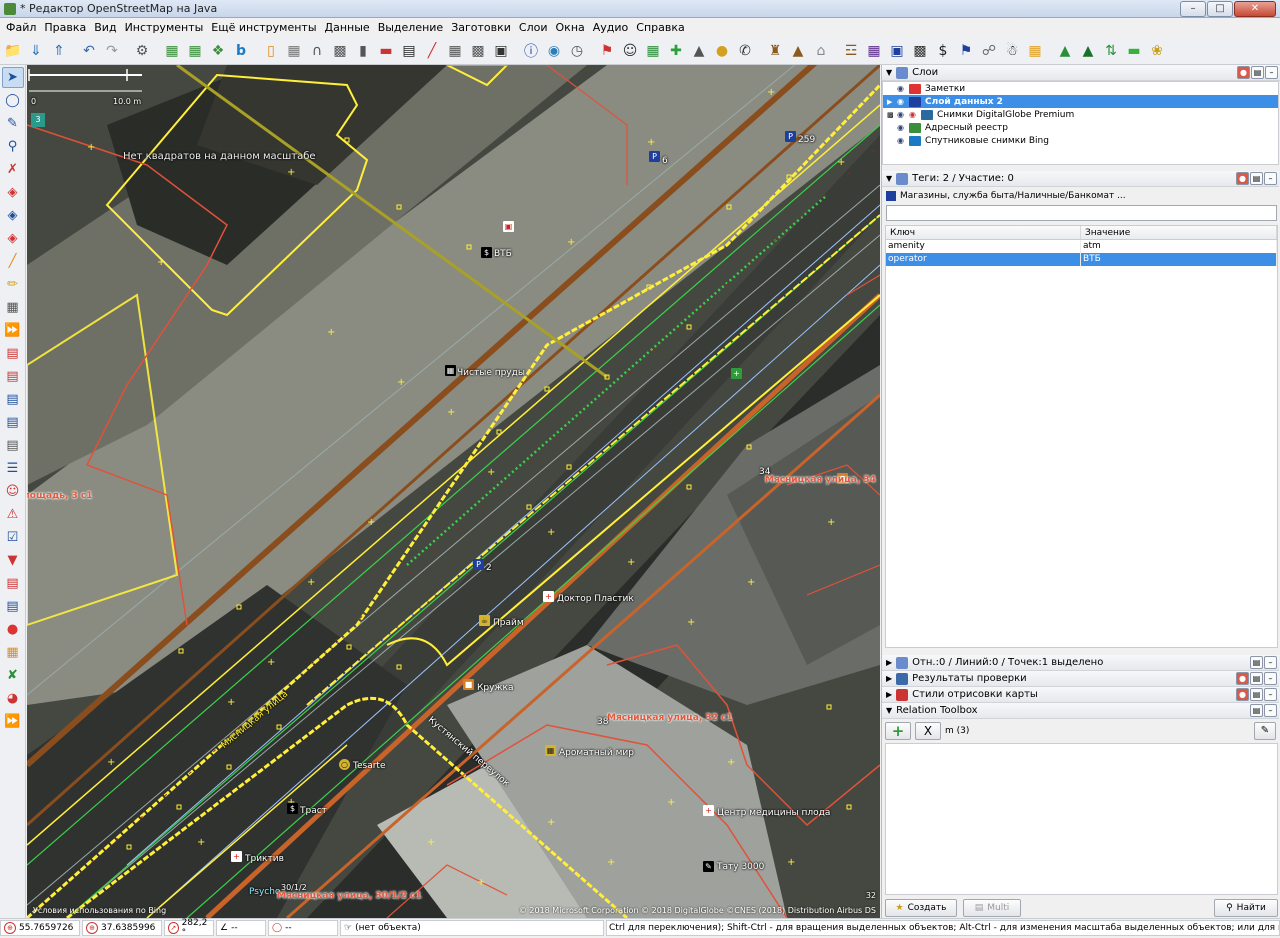 This screenshot has width=1280, height=938. Describe the element at coordinates (1080, 140) in the screenshot. I see `layer-row: ◉ Спутниковые снимки Bing` at that location.